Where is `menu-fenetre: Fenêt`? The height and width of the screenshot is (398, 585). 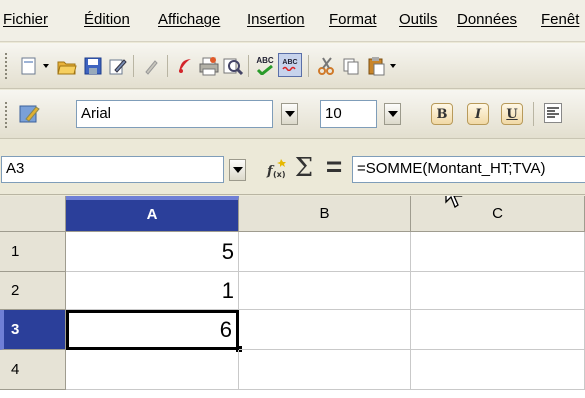 menu-fenetre: Fenêt is located at coordinates (560, 19).